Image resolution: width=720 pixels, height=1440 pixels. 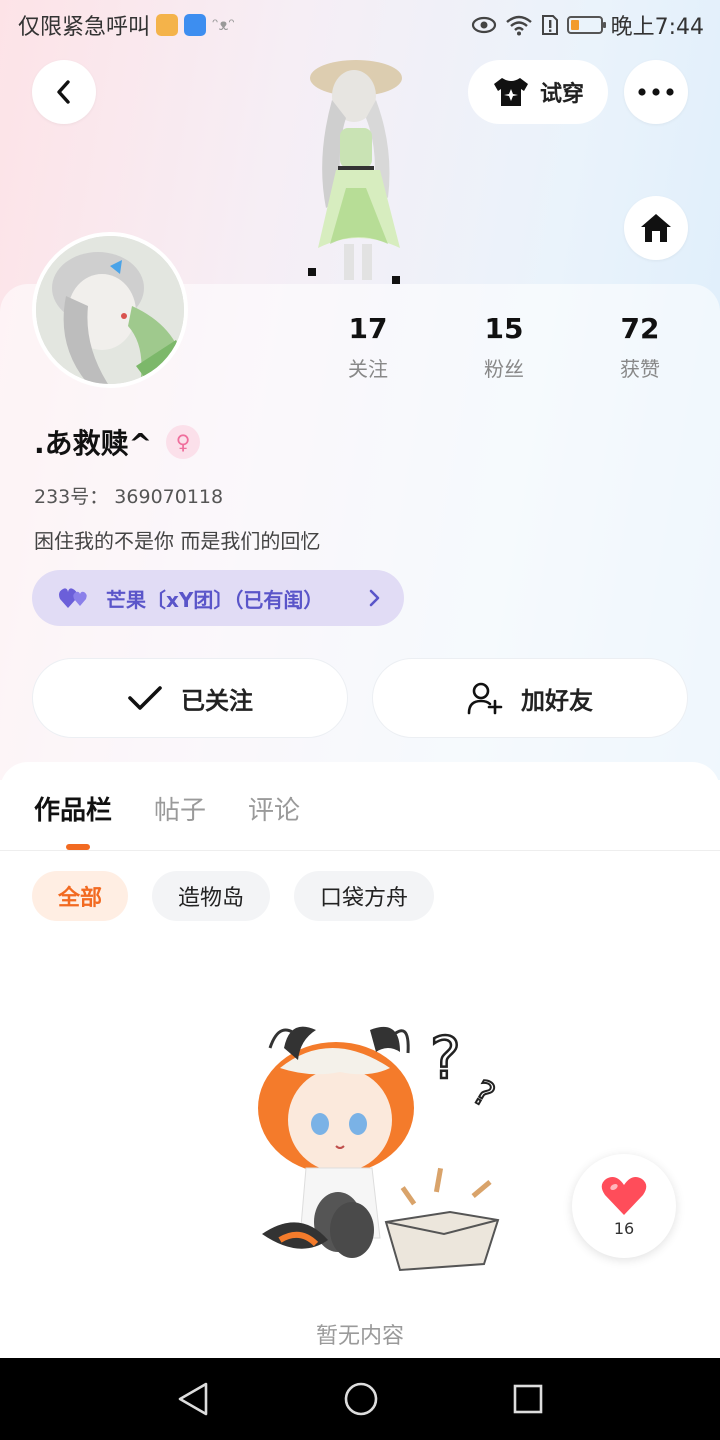 What do you see at coordinates (518, 25) in the screenshot?
I see `wifi-icon` at bounding box center [518, 25].